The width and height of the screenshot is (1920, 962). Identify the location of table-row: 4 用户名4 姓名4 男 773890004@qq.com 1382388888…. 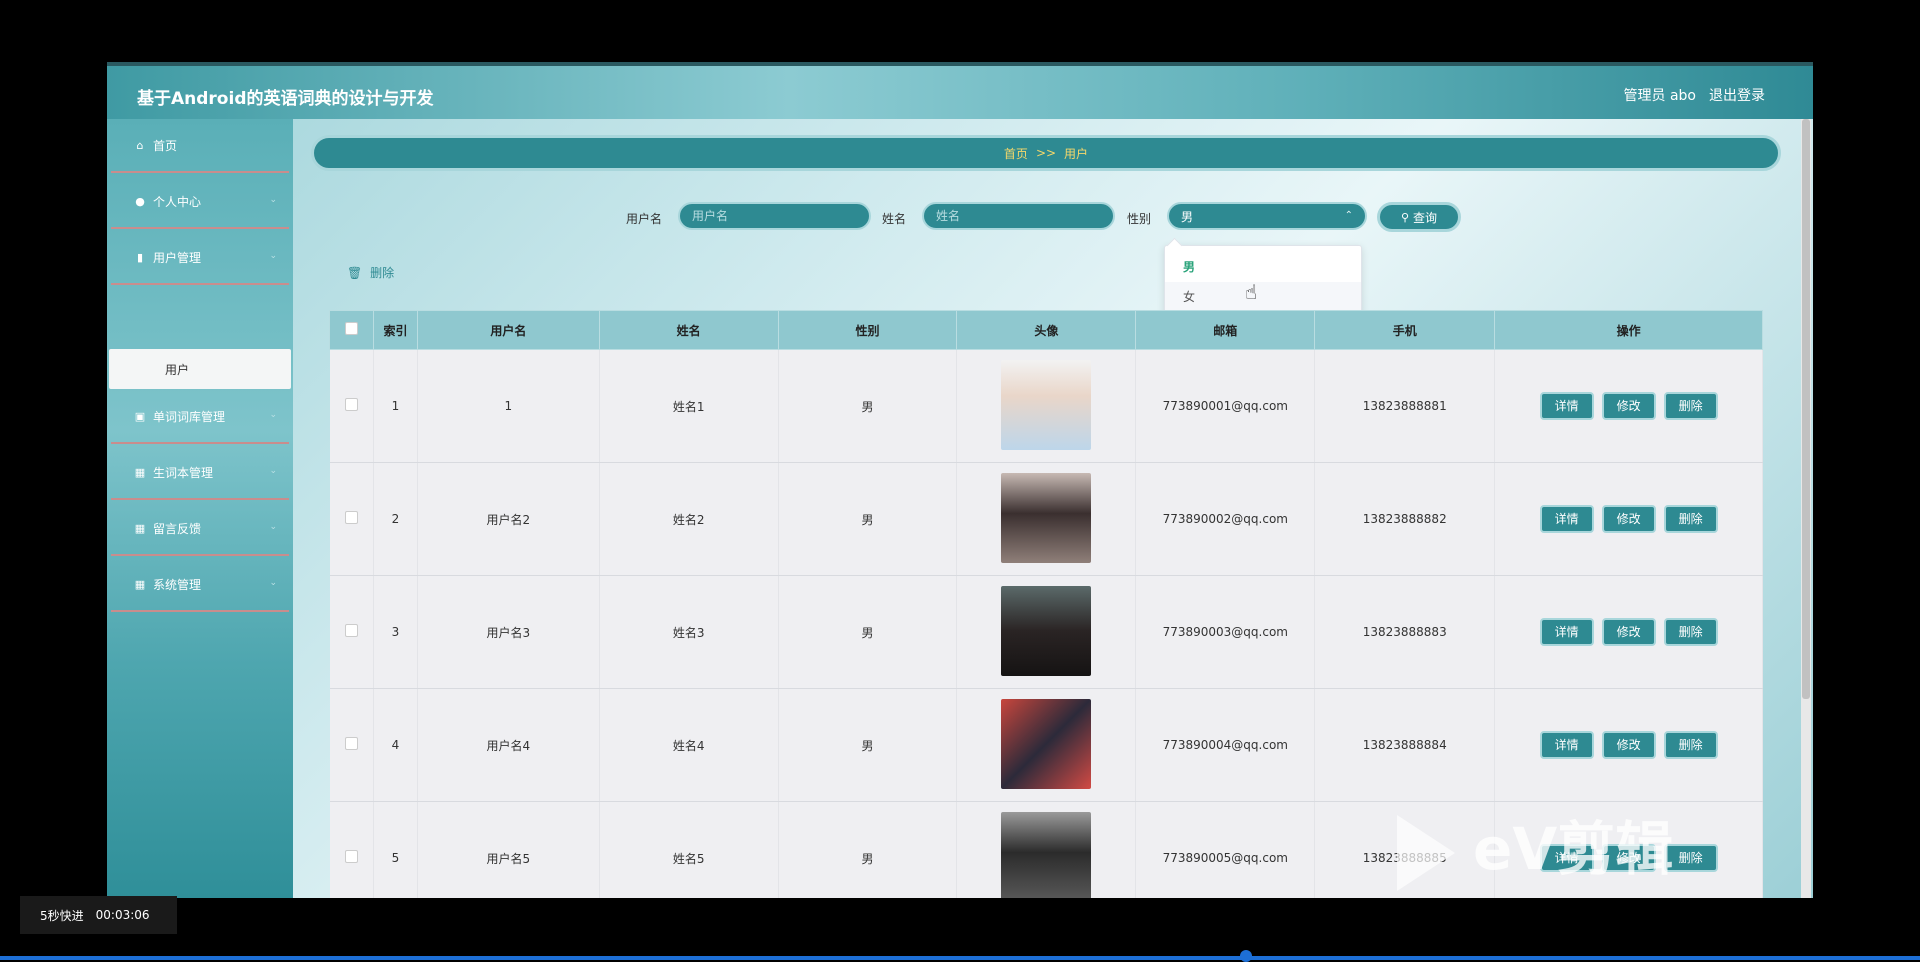
(1046, 745).